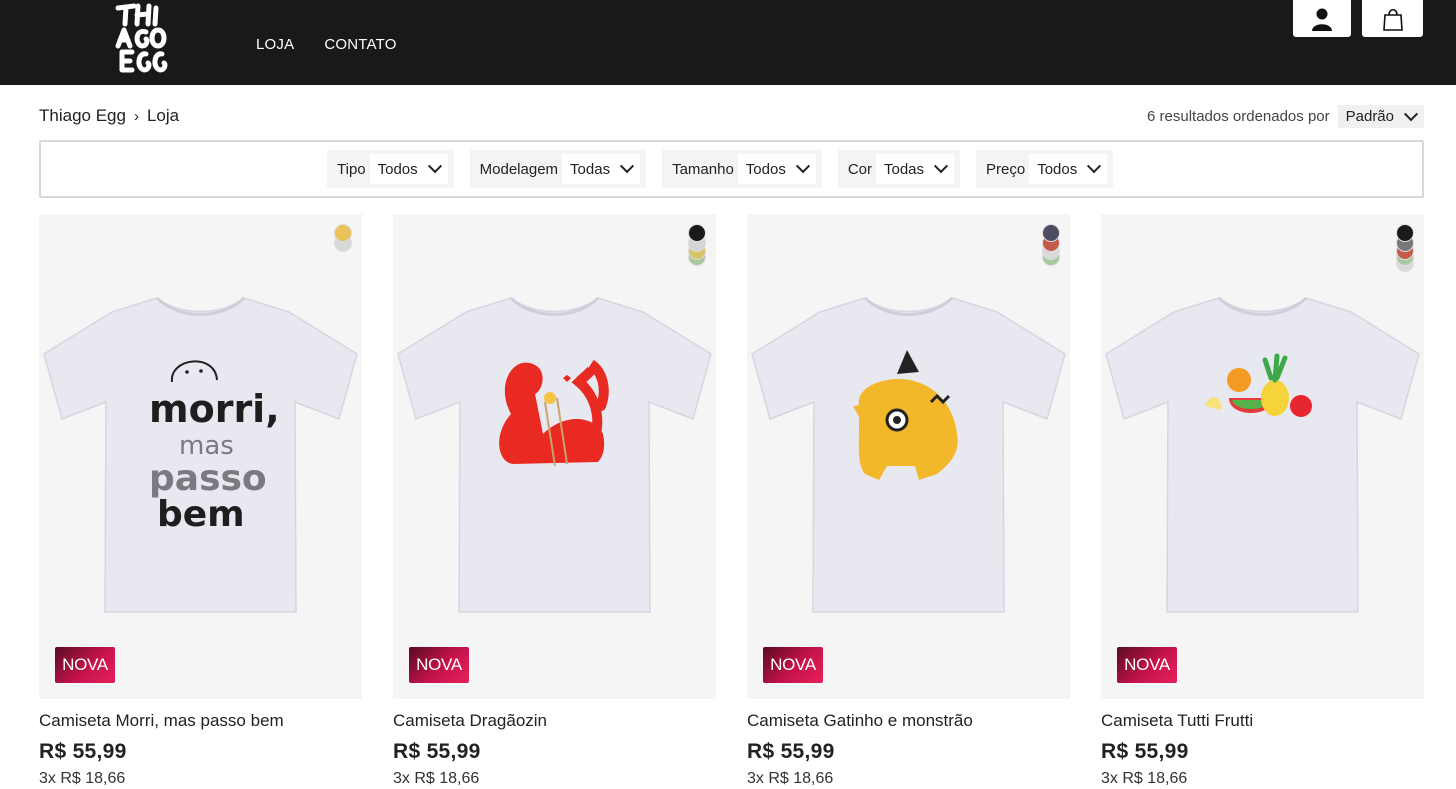 Image resolution: width=1456 pixels, height=789 pixels. I want to click on filter-cor: Cor Todas, so click(899, 169).